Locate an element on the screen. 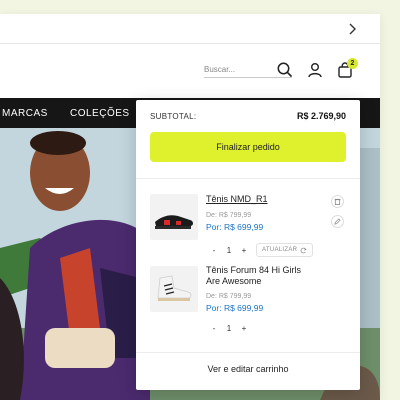  chevron-right-icon is located at coordinates (352, 29).